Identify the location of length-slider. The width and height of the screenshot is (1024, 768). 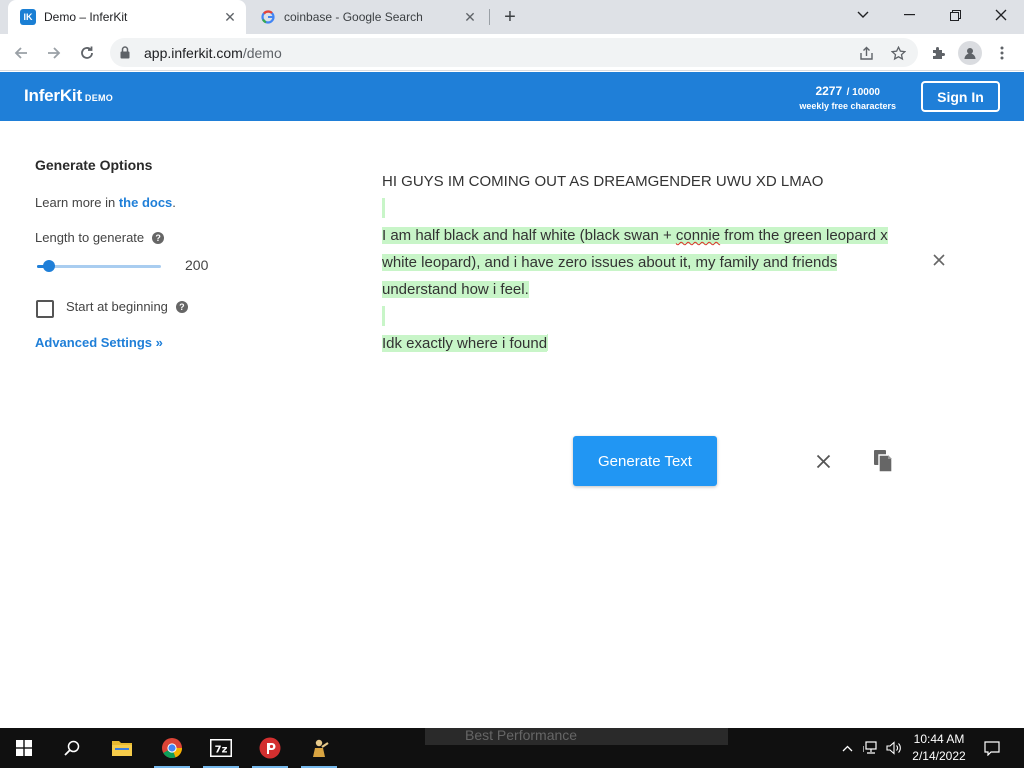
(99, 266).